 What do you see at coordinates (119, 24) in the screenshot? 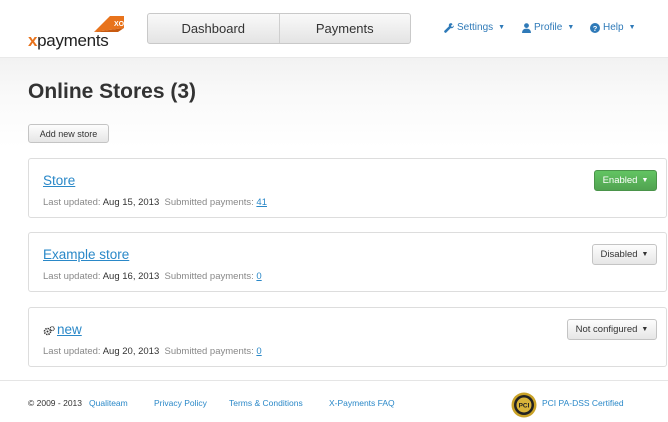
I see `svg-text: XO` at bounding box center [119, 24].